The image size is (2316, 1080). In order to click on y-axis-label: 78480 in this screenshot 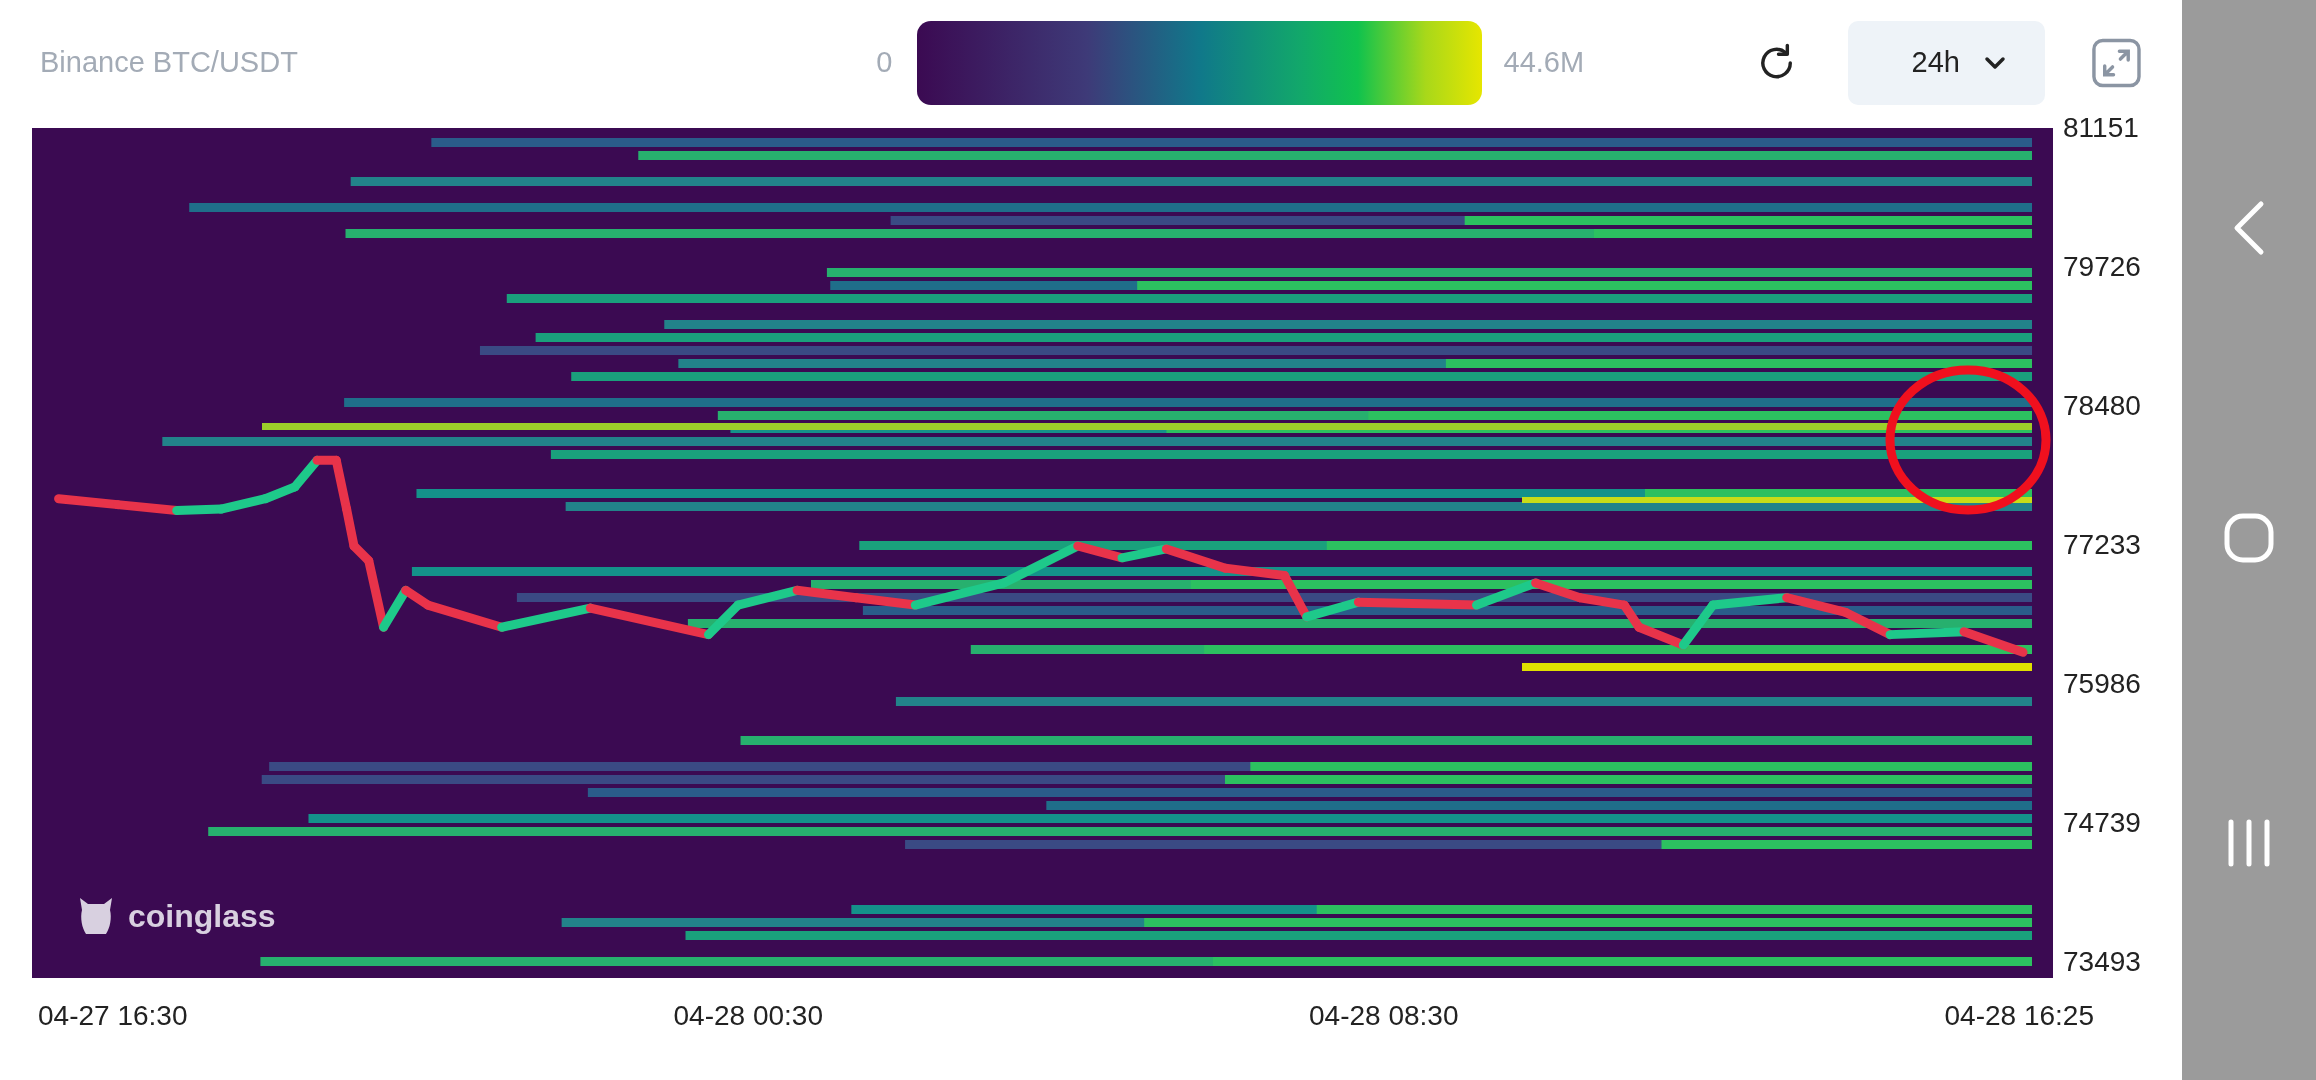, I will do `click(2102, 406)`.